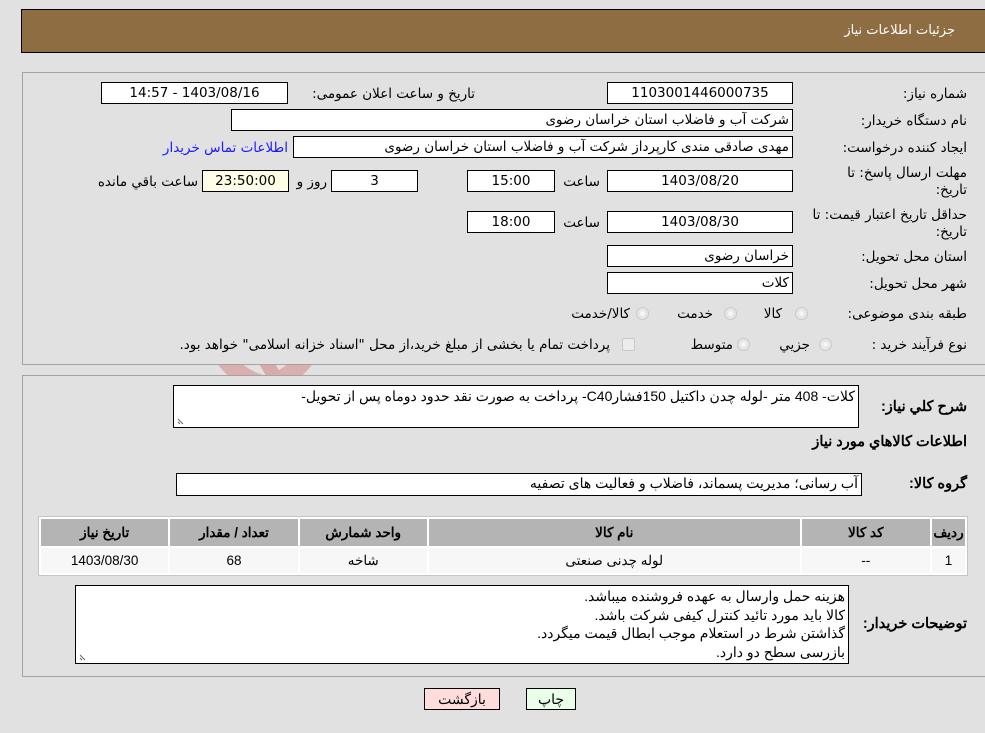 The height and width of the screenshot is (733, 985). I want to click on announce-datetime-field: 1403/08/16 - 14:57, so click(194, 93).